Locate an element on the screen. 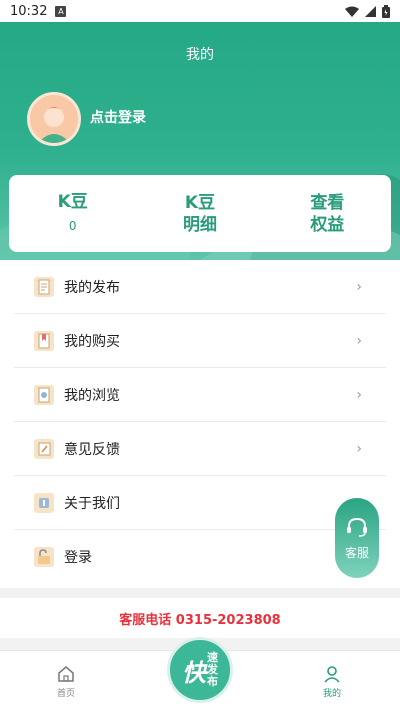 Image resolution: width=400 pixels, height=712 pixels. menu-label: 关于我们 is located at coordinates (92, 503).